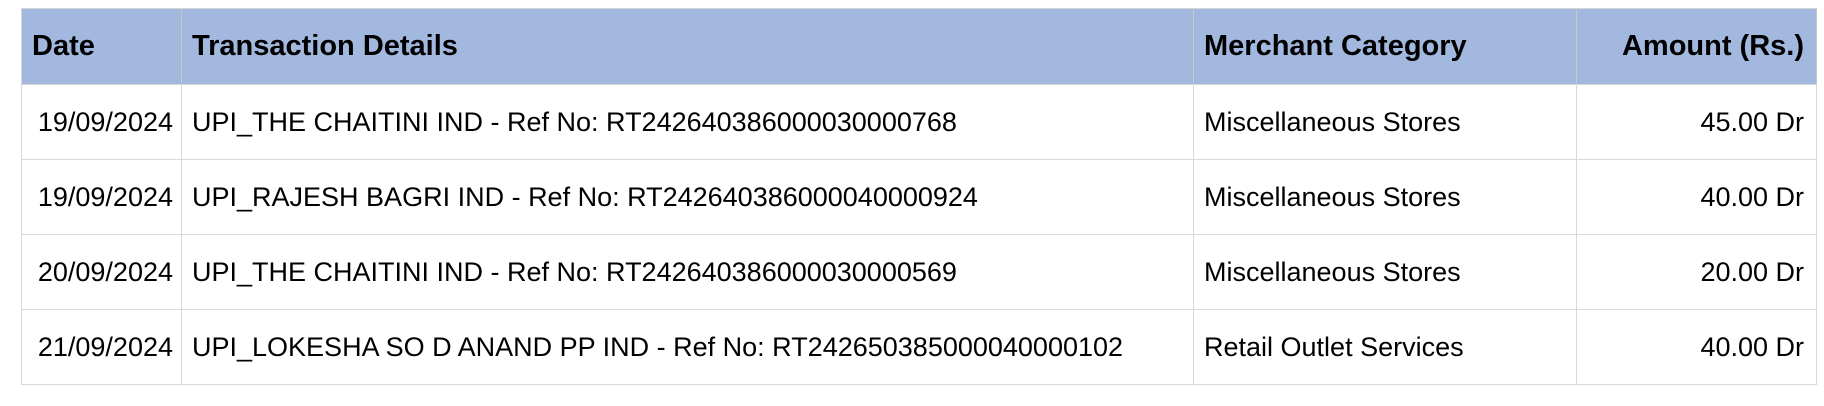 This screenshot has height=406, width=1824. What do you see at coordinates (1696, 122) in the screenshot?
I see `amount-cell: 45.00 Dr` at bounding box center [1696, 122].